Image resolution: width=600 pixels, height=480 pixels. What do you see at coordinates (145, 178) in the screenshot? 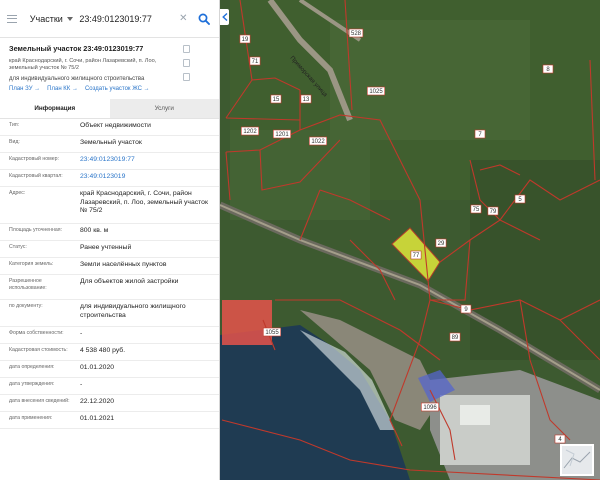
I see `info-value-link: 23:49:0123019` at bounding box center [145, 178].